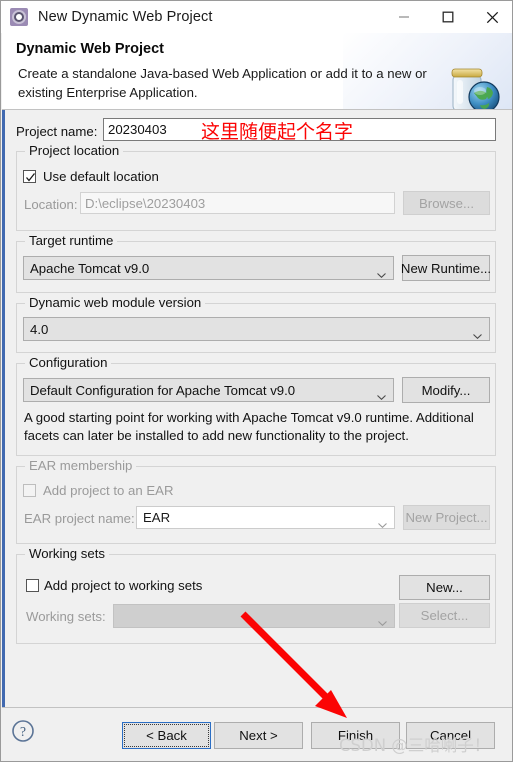  I want to click on add-project-to-ear-label: Add project to an EAR, so click(108, 490).